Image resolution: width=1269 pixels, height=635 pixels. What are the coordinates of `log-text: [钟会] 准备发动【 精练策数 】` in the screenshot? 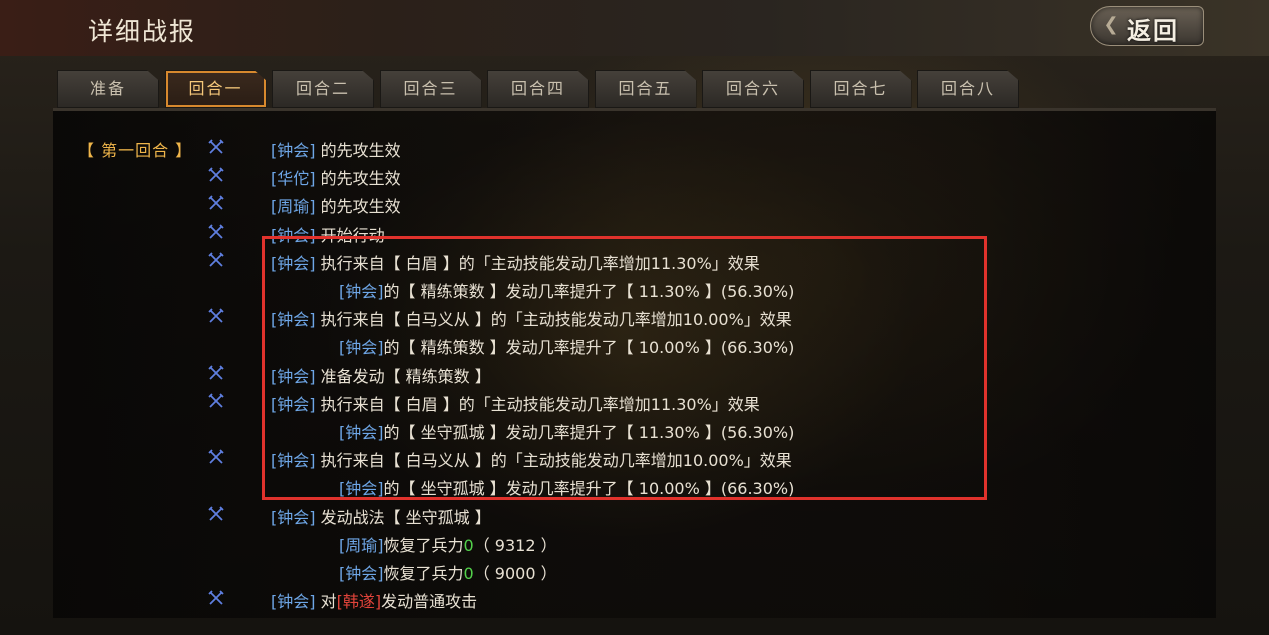 It's located at (381, 375).